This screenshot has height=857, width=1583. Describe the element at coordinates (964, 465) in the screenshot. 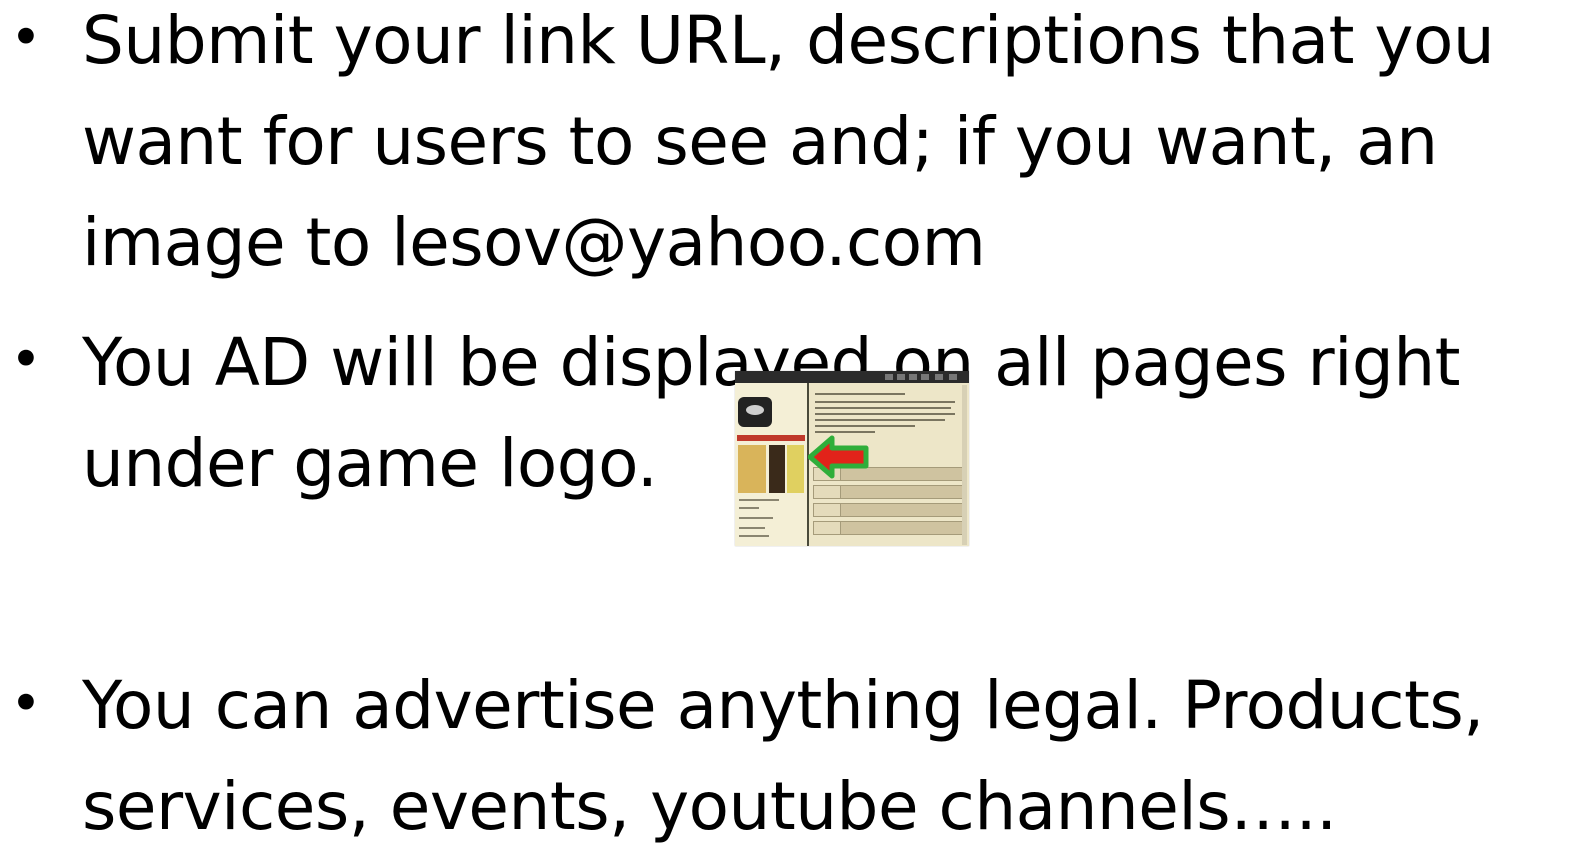

I see `thumbnail-scrollbar` at that location.